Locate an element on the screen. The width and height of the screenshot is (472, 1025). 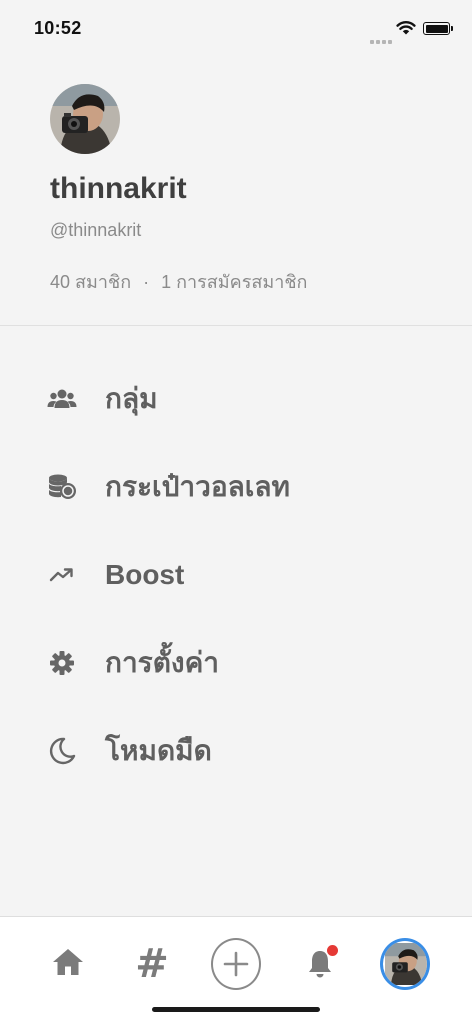
divider is located at coordinates (236, 325).